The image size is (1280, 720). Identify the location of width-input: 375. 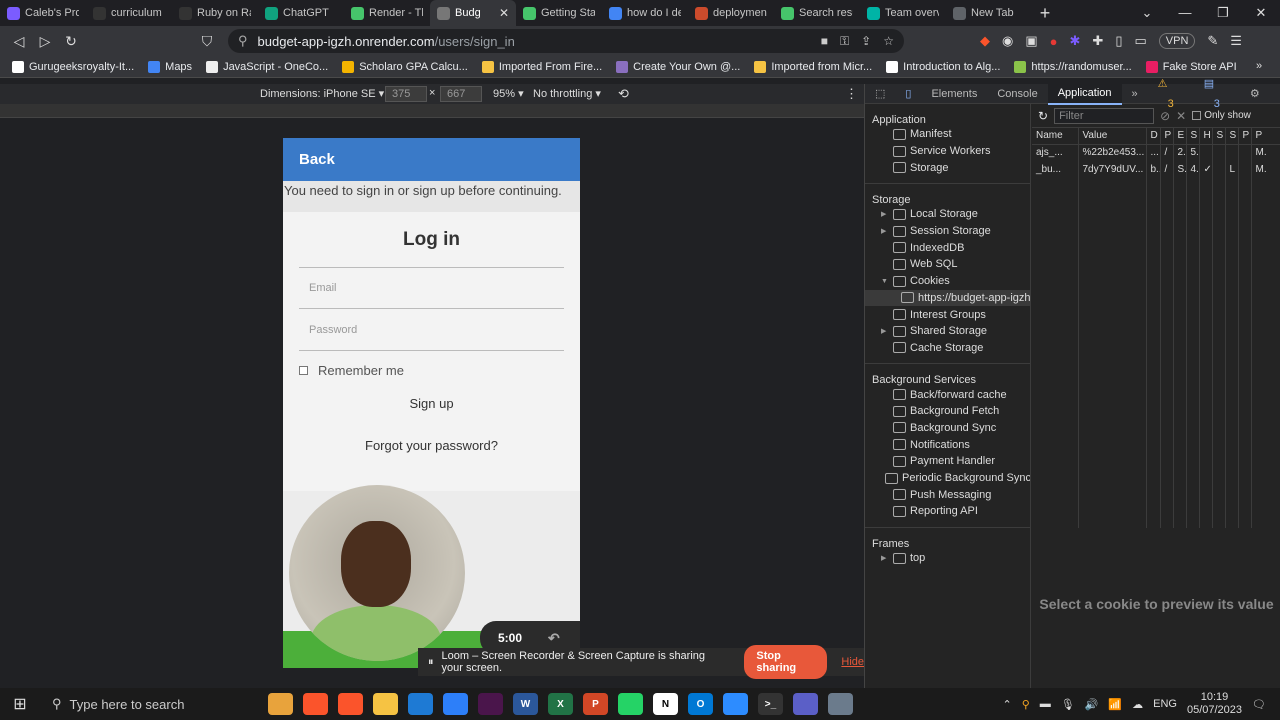
(406, 94).